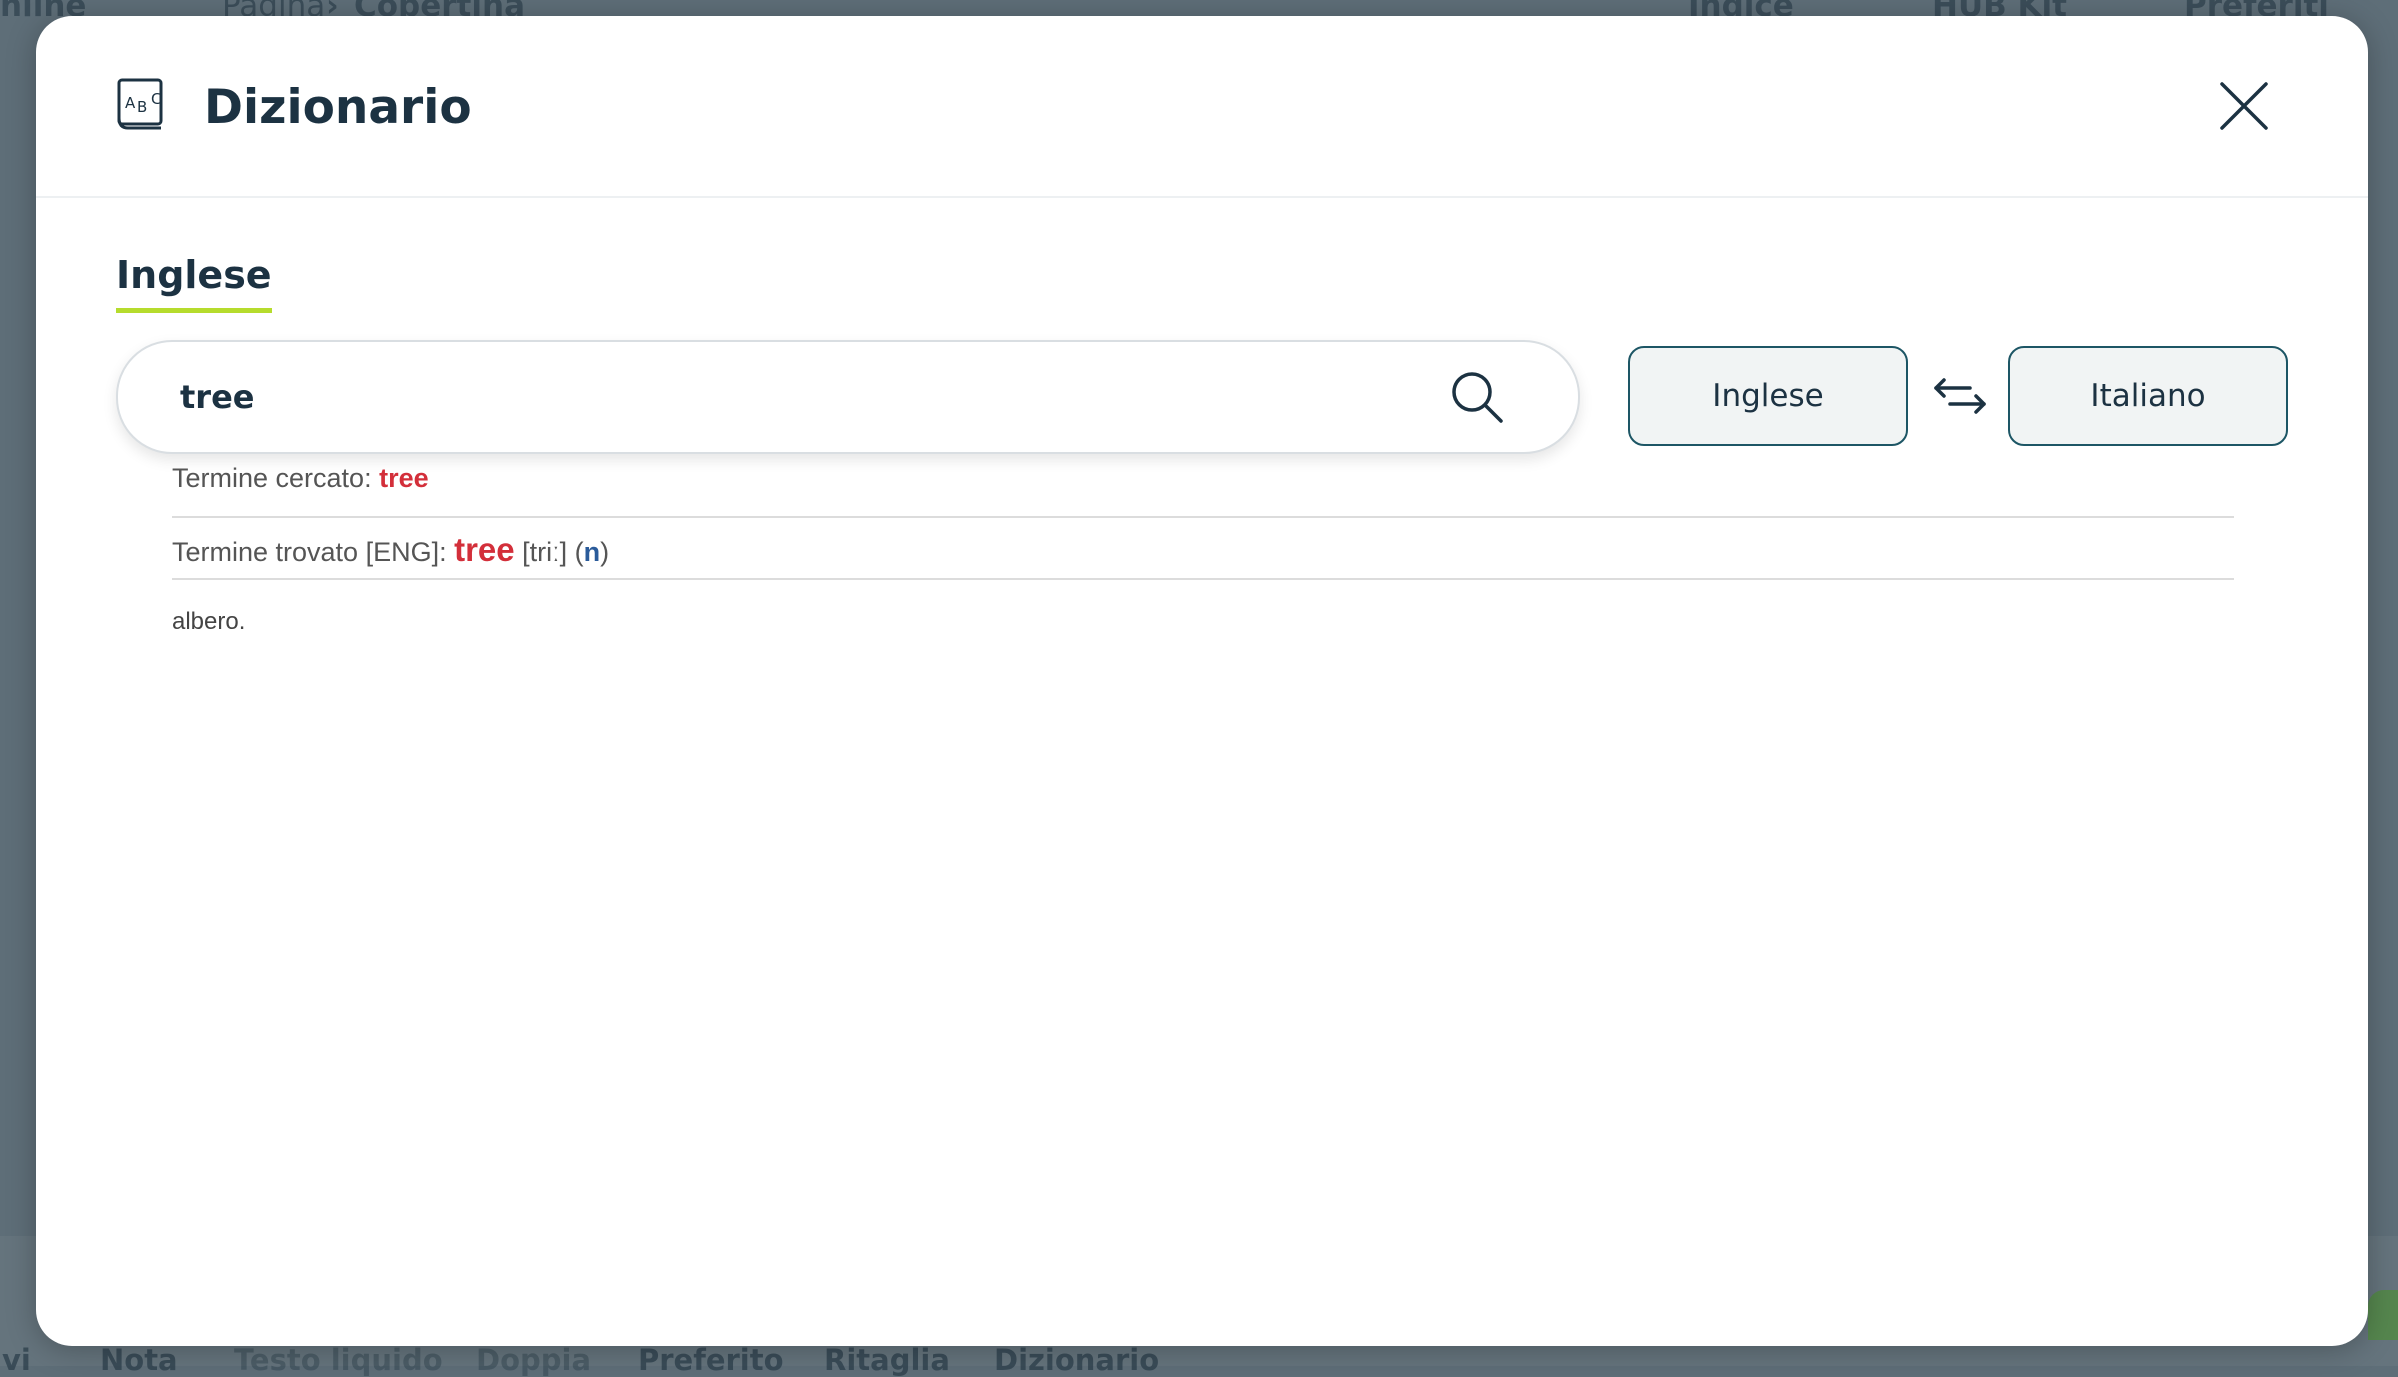 The image size is (2398, 1377). What do you see at coordinates (1202, 107) in the screenshot?
I see `modal-header: A B C Dizionario` at bounding box center [1202, 107].